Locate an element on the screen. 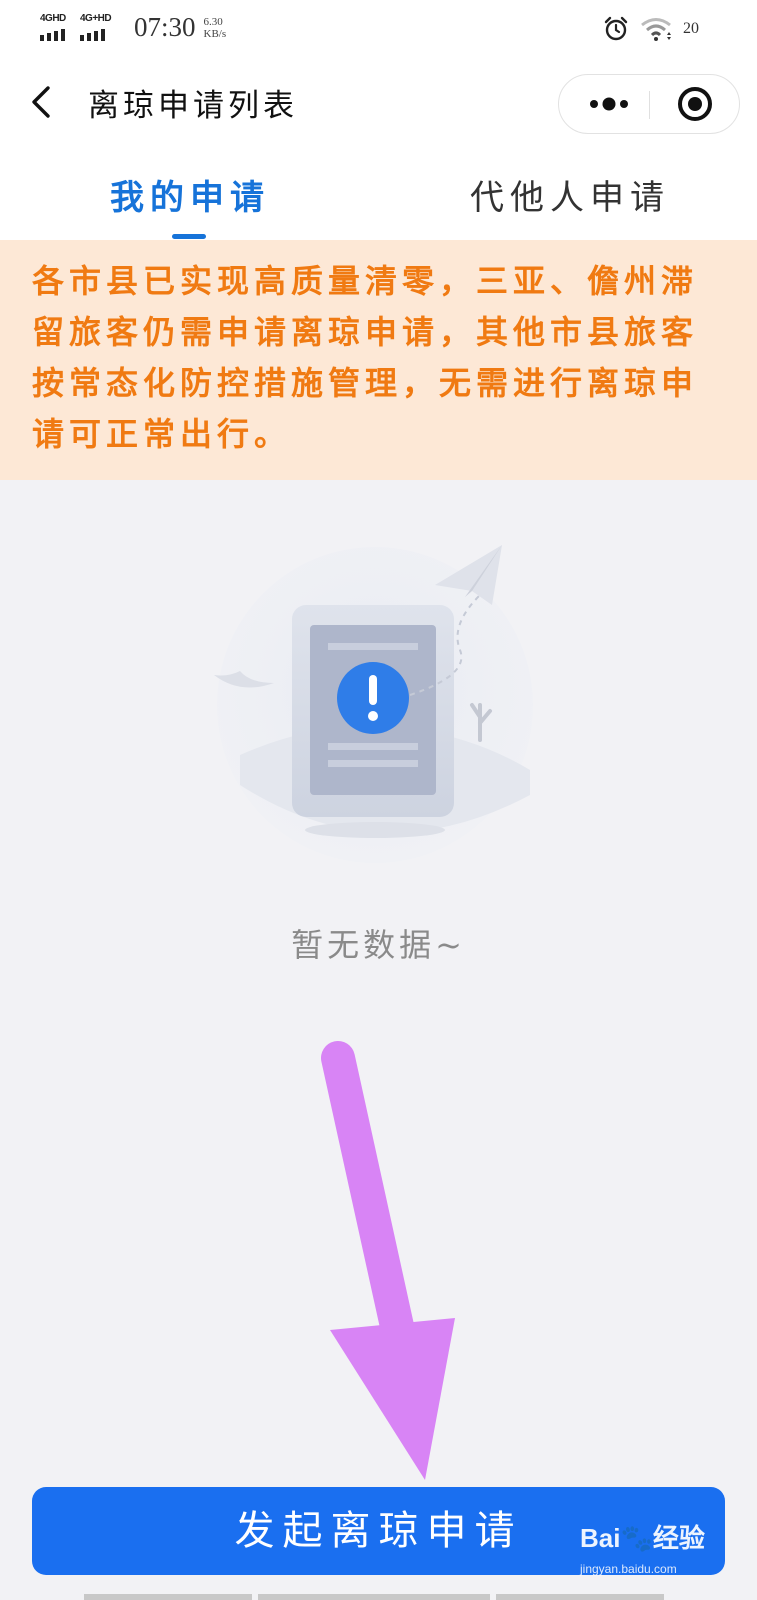  tab-bar: 我的申请 代他人申请 is located at coordinates (378, 195).